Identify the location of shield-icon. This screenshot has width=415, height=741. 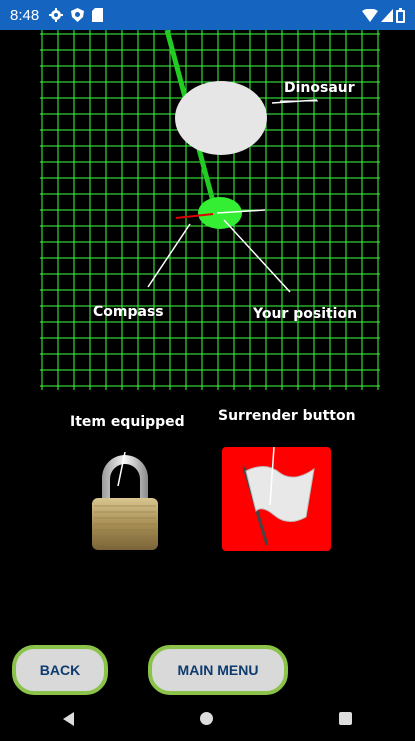
(78, 15).